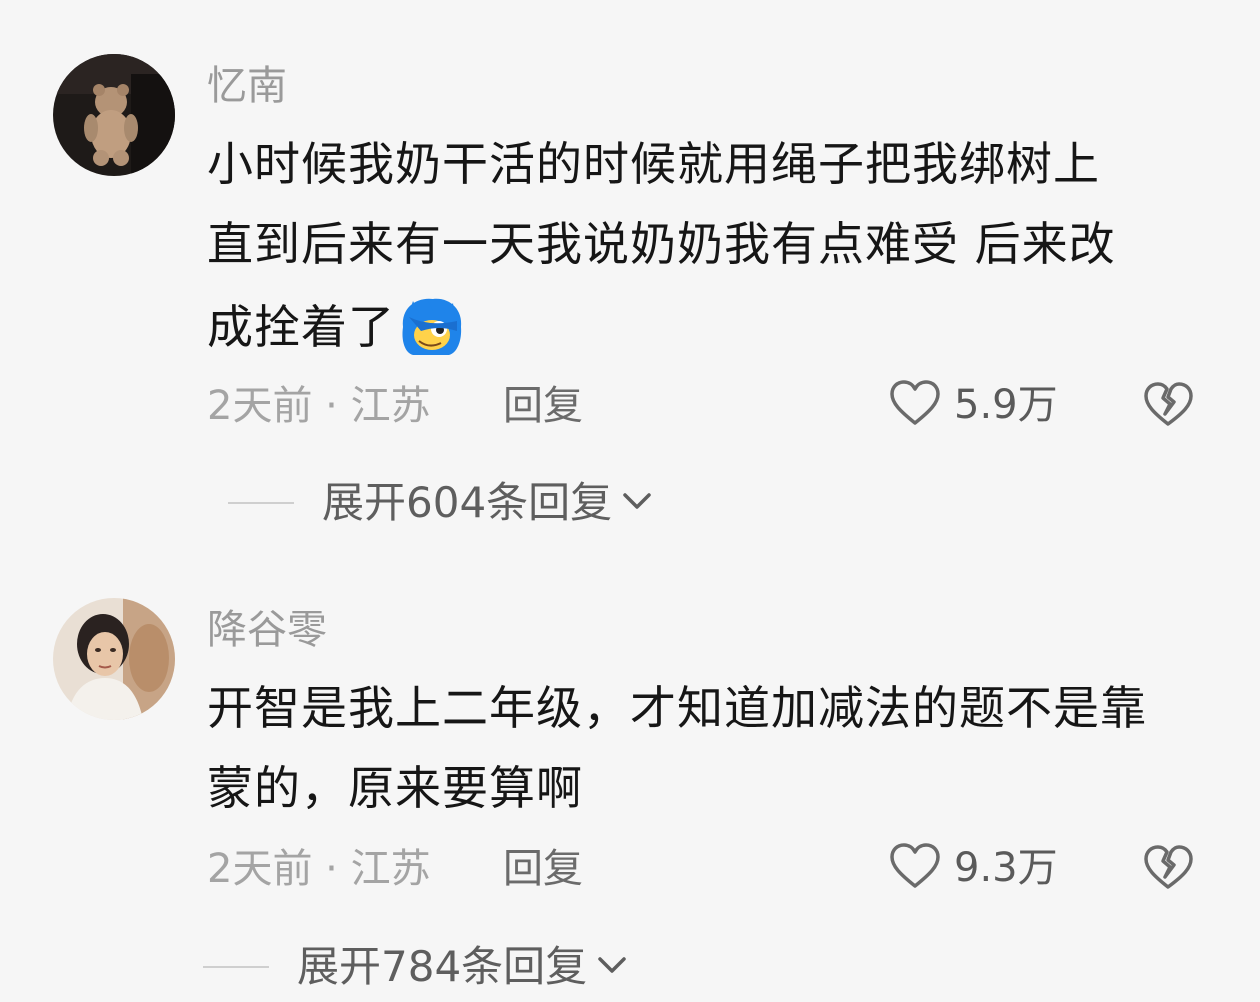 The height and width of the screenshot is (1002, 1260). Describe the element at coordinates (442, 966) in the screenshot. I see `expand-replies-label: 展开784条回复` at that location.